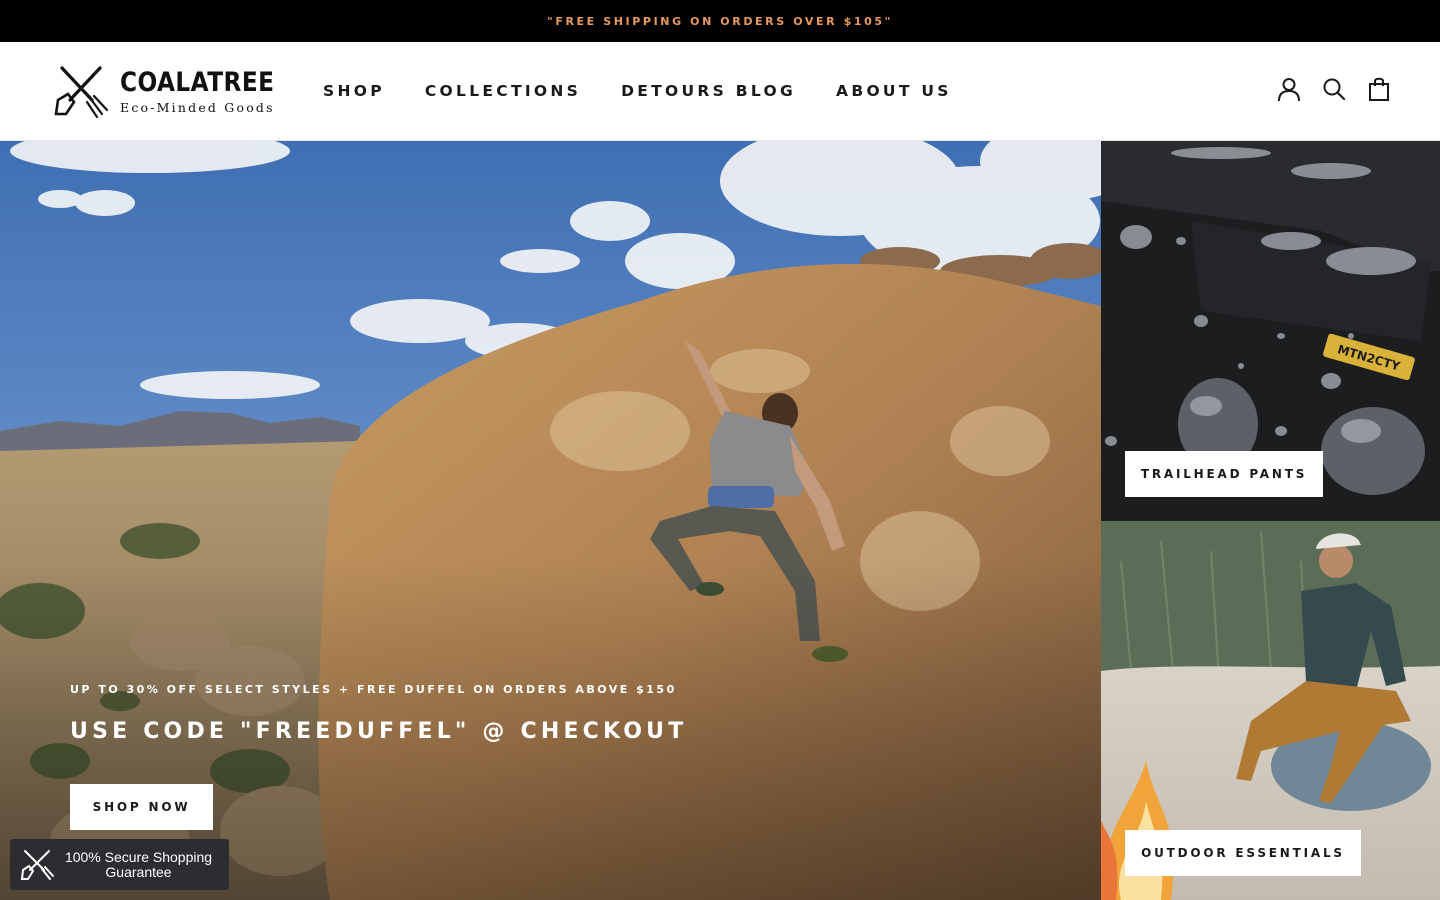 The image size is (1440, 900). Describe the element at coordinates (138, 864) in the screenshot. I see `secure-shopping-text: 100% Secure Shopping Guarantee` at that location.